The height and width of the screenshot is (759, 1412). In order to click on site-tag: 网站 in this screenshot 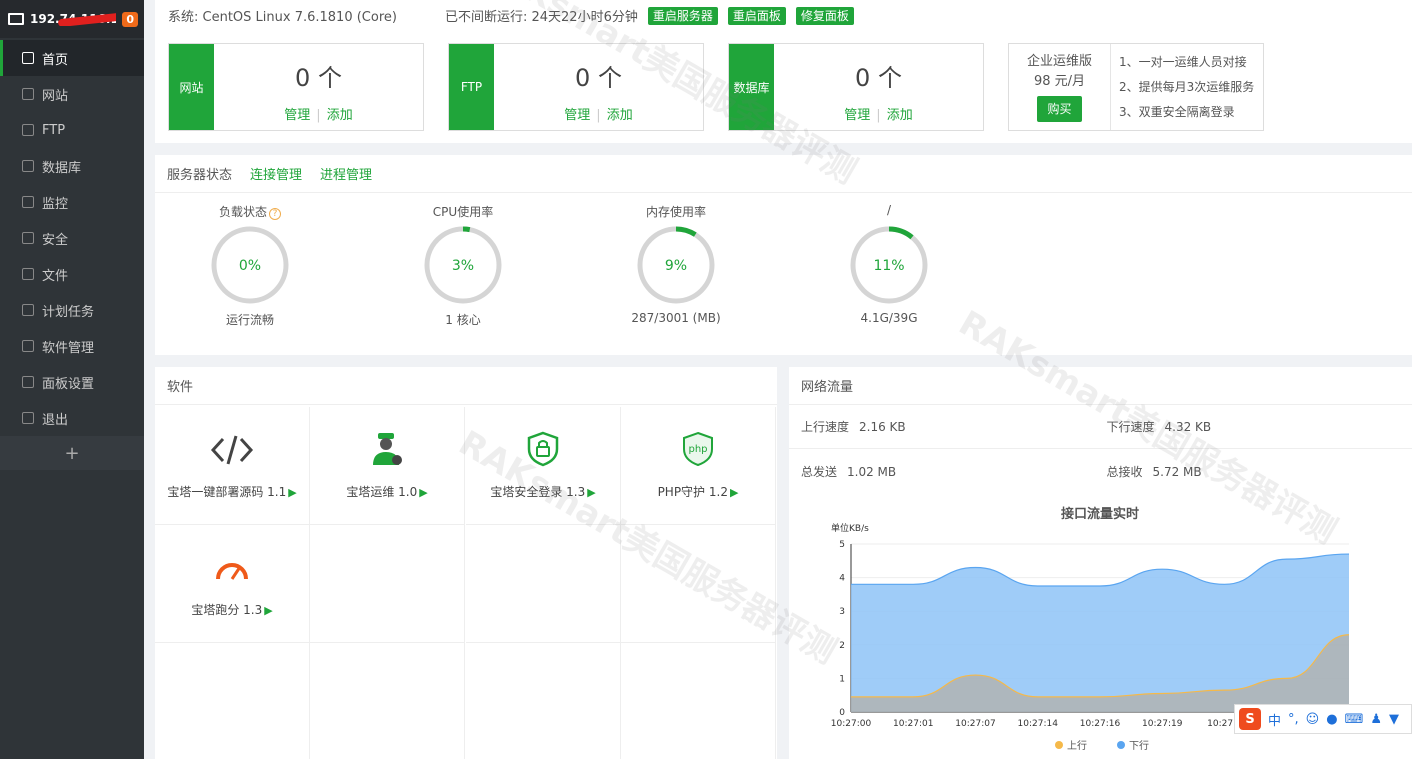, I will do `click(191, 87)`.